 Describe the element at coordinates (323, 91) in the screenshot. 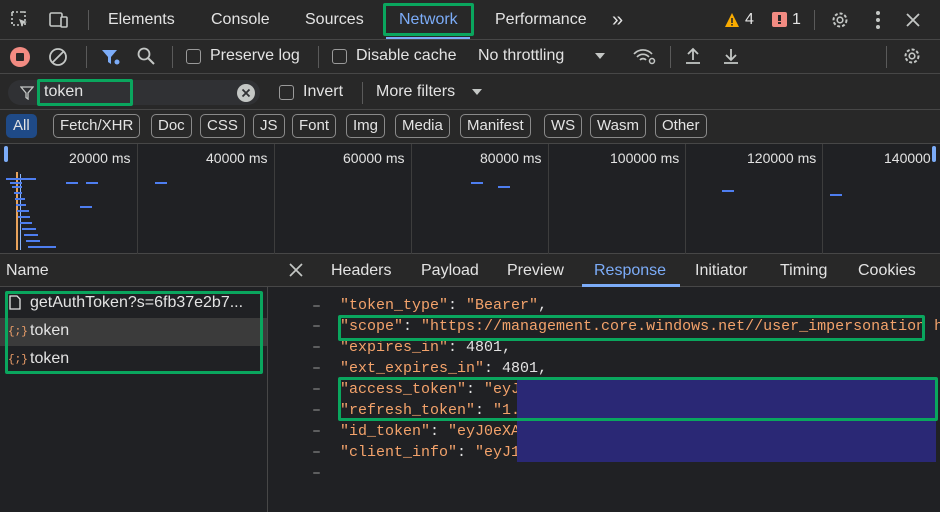

I see `invert-label: Invert` at that location.